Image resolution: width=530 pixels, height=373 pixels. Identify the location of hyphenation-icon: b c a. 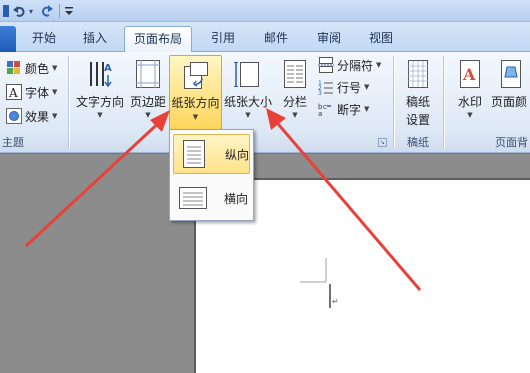
(324, 110).